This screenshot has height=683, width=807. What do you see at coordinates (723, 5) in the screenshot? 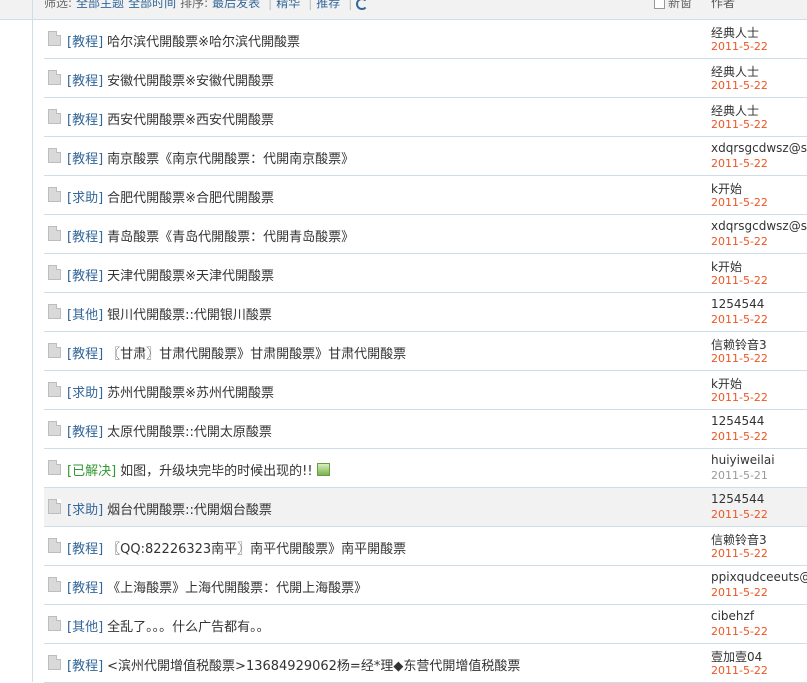
I see `author-column-header: 作者` at bounding box center [723, 5].